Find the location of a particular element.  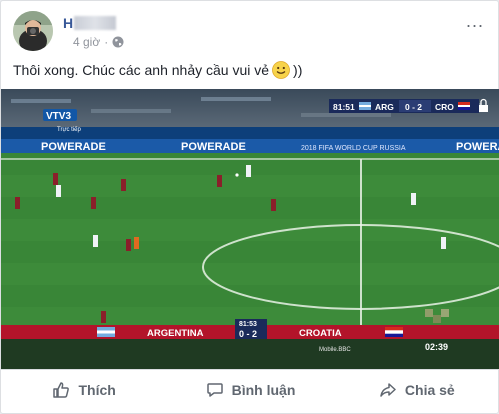

lower-time: 81:53 is located at coordinates (248, 324).